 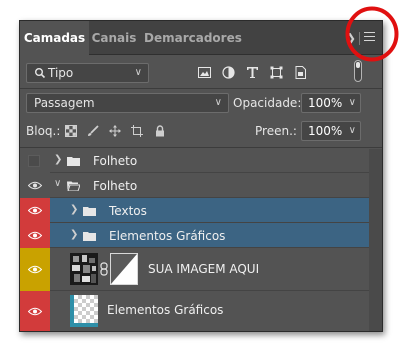 I want to click on lock-pixels-brush-icon, so click(x=93, y=131).